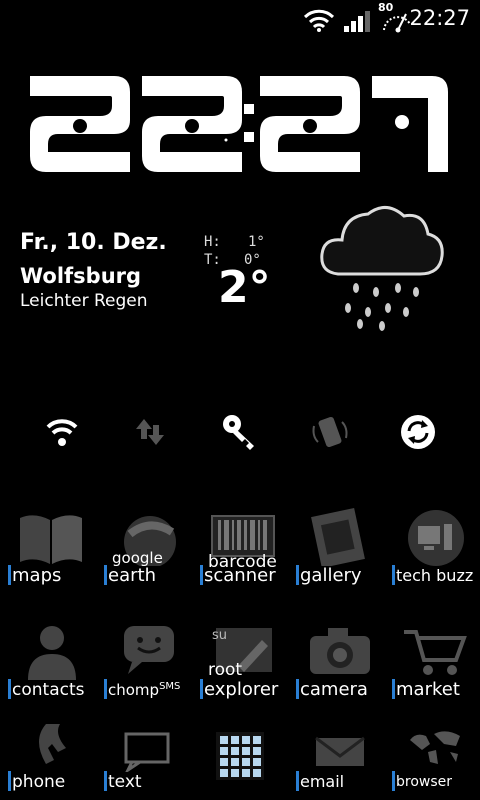 The image size is (480, 800). I want to click on app-chomp-sms: chompSMS, so click(149, 659).